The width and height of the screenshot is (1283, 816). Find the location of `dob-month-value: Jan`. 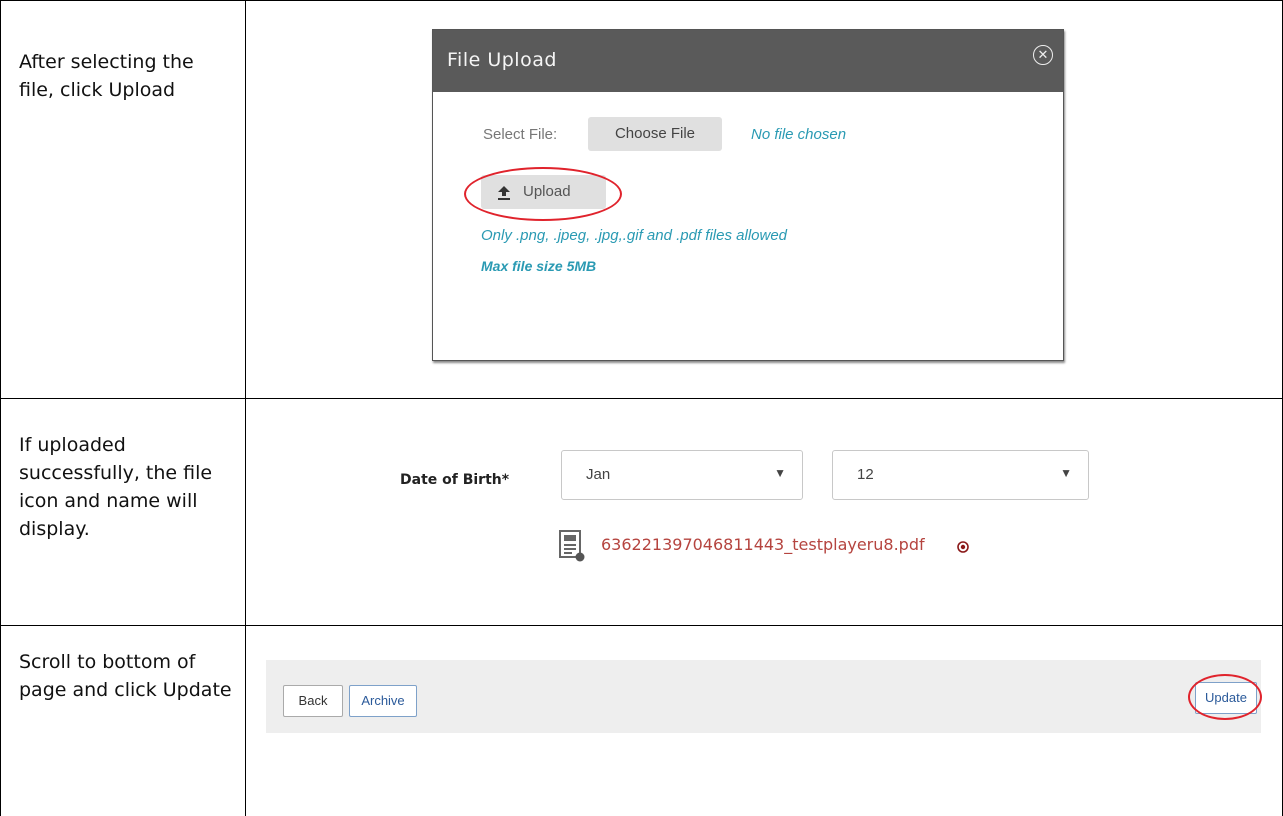

dob-month-value: Jan is located at coordinates (598, 474).